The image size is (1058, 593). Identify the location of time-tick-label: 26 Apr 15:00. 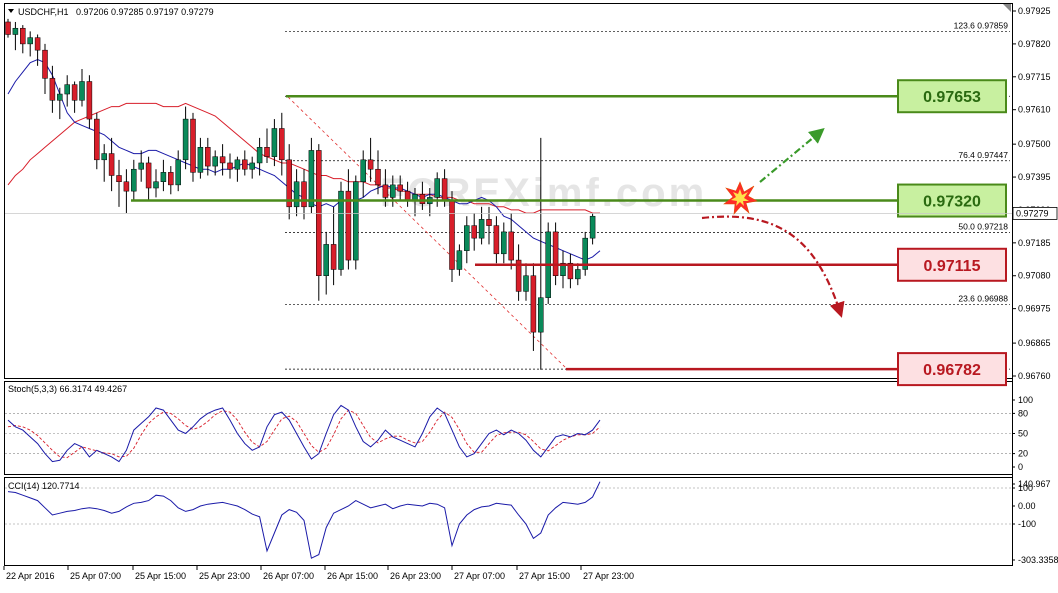
(352, 576).